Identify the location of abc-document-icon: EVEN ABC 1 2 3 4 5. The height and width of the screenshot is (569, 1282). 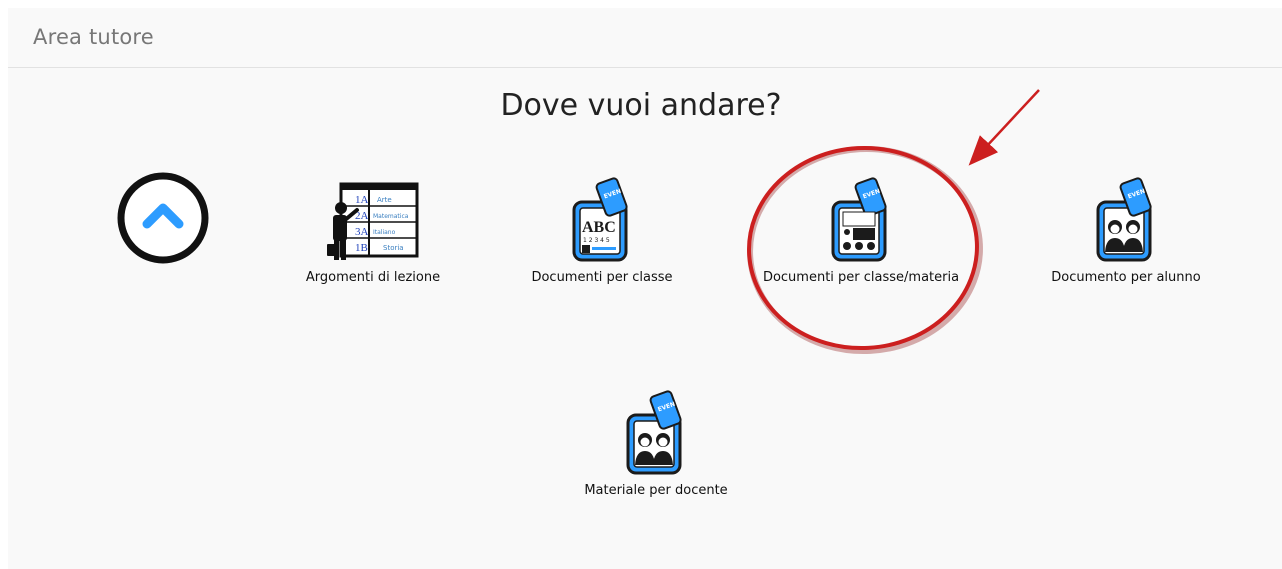
(600, 219).